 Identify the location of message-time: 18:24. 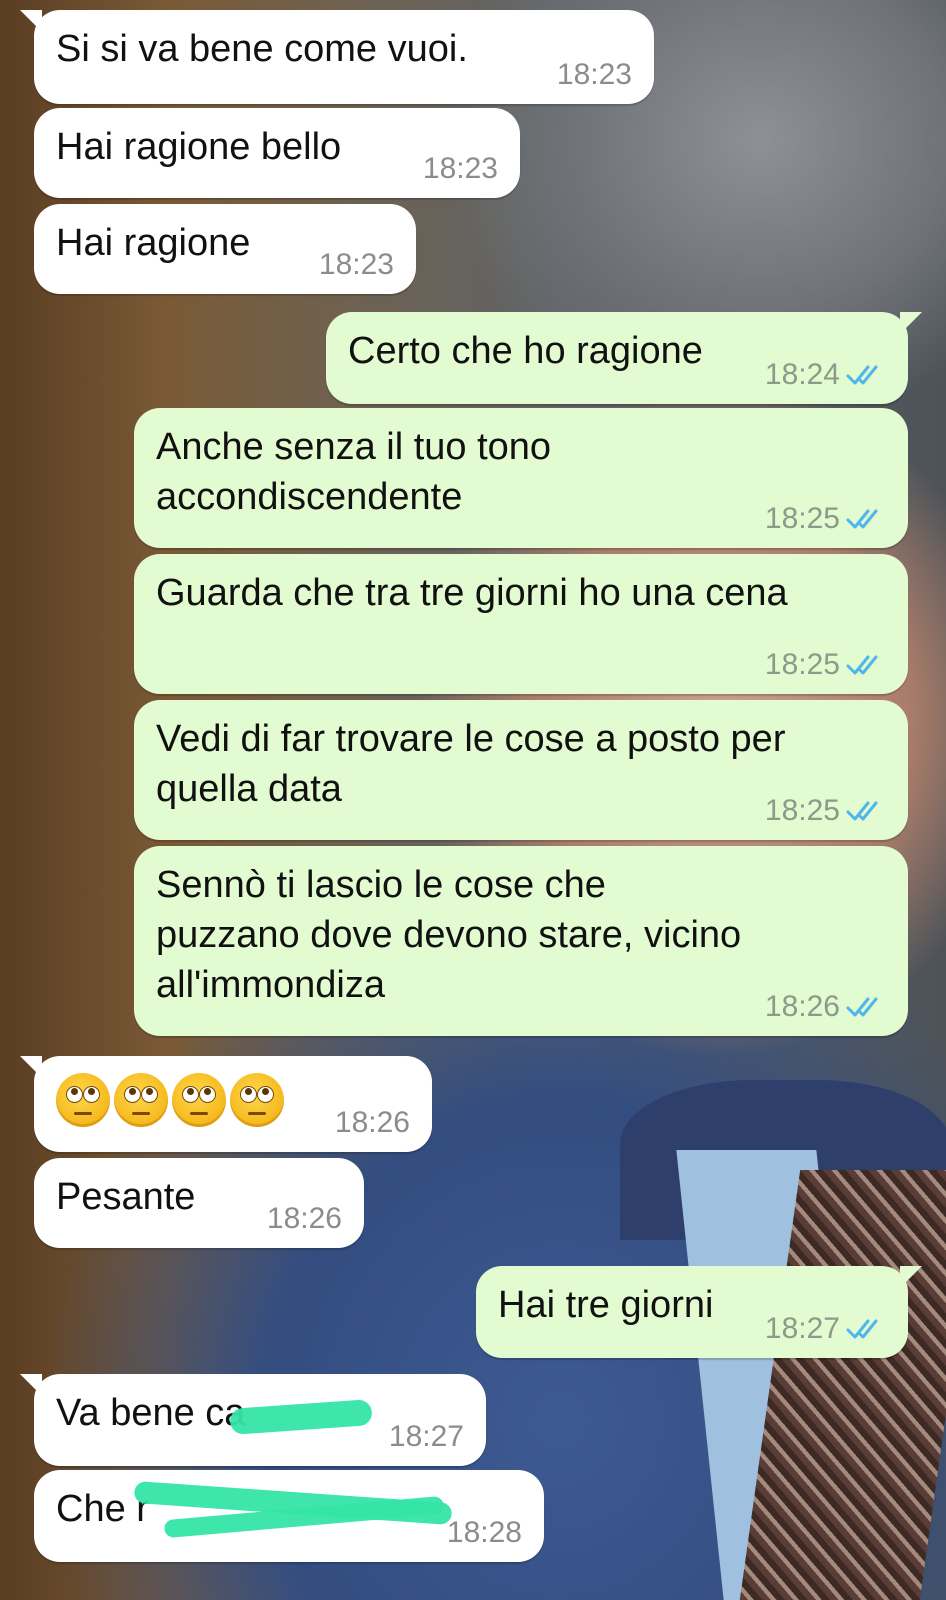
(802, 374).